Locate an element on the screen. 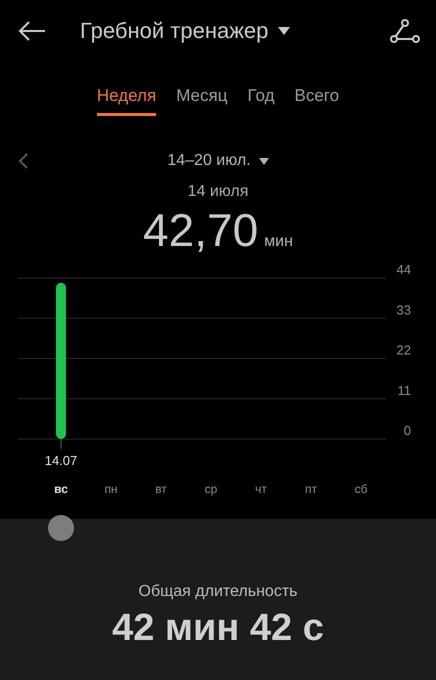 This screenshot has height=680, width=436. duration-value: 42,70 is located at coordinates (200, 230).